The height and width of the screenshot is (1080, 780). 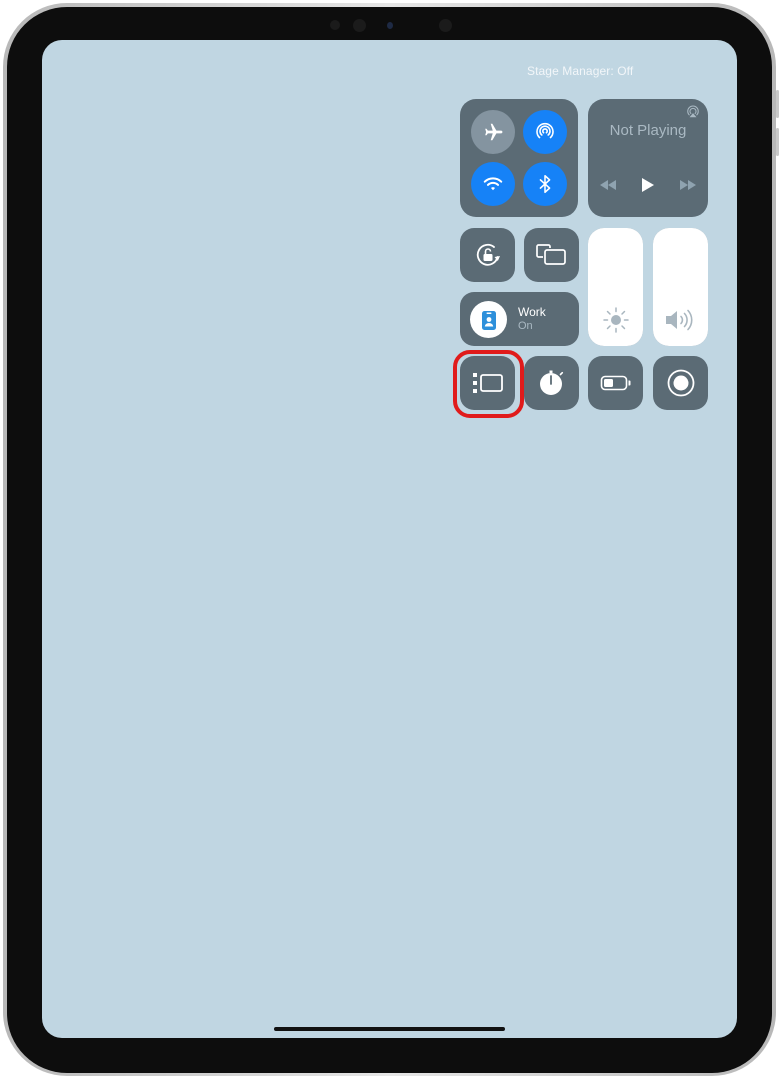 I want to click on airplay-icon, so click(x=693, y=112).